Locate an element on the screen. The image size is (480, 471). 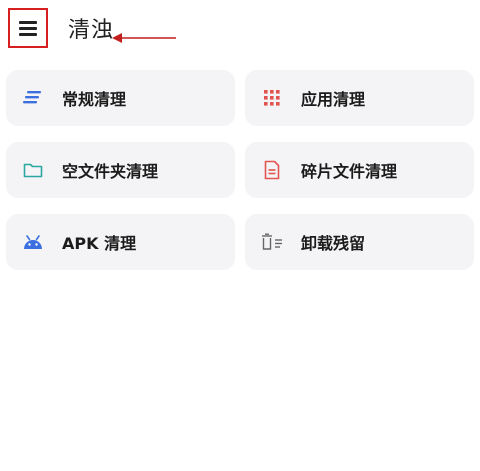
card-apk-clean: APK 清理 is located at coordinates (120, 242).